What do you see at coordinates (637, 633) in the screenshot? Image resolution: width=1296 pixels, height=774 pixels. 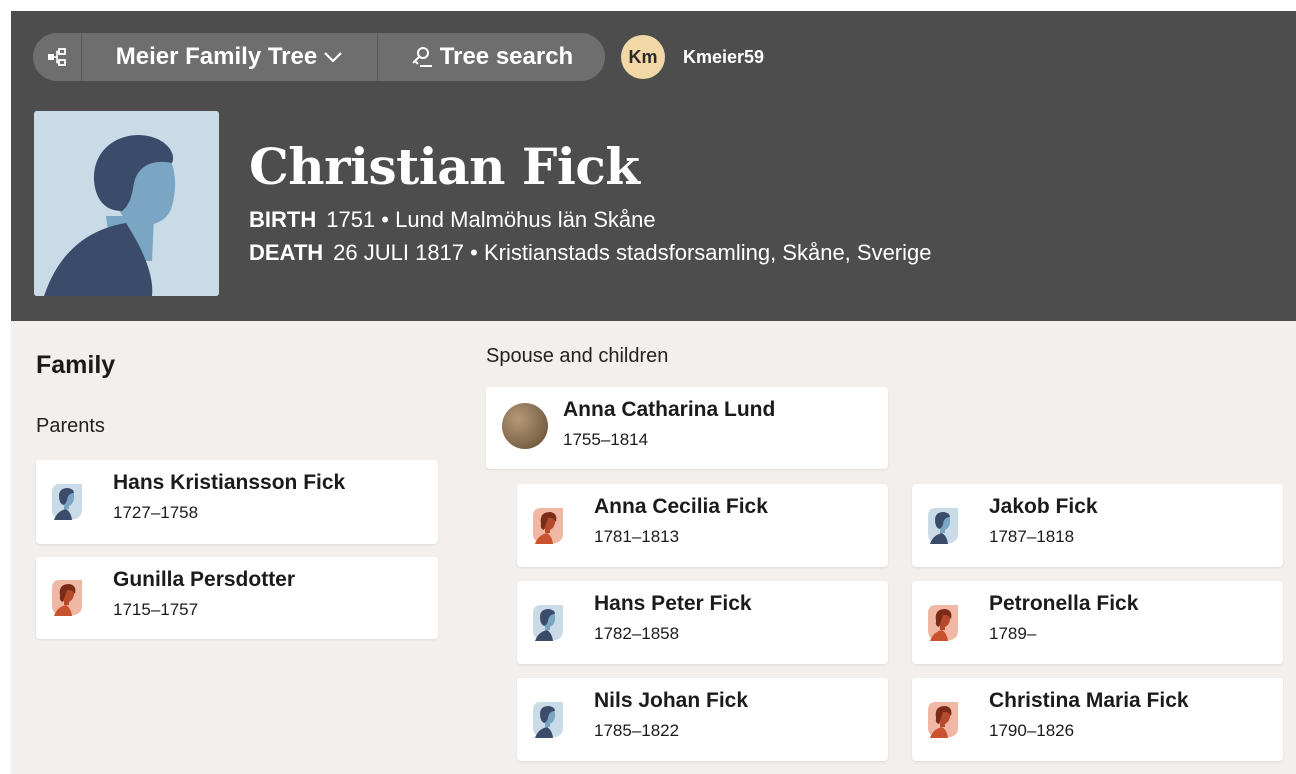 I see `person-card-dates: 1782–1858` at bounding box center [637, 633].